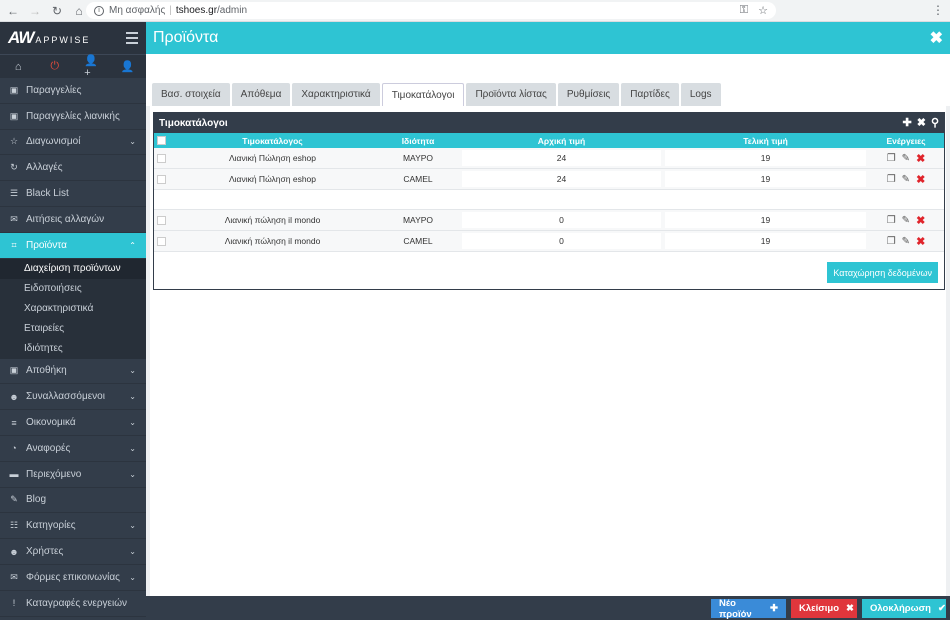  What do you see at coordinates (48, 448) in the screenshot?
I see `sidebar-item-label: Αναφορές` at bounding box center [48, 448].